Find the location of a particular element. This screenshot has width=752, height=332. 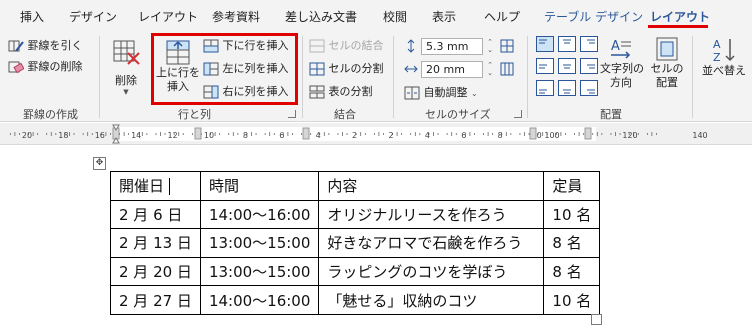

ruler-label: 8 is located at coordinates (245, 135).